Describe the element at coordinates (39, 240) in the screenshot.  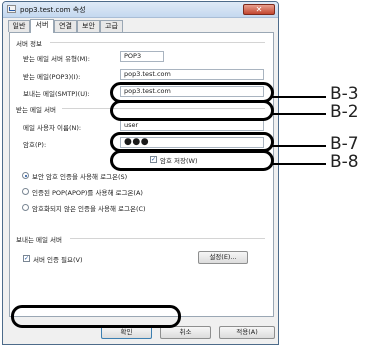
I see `outgoing-server-heading: 보내는 메일 서버` at that location.